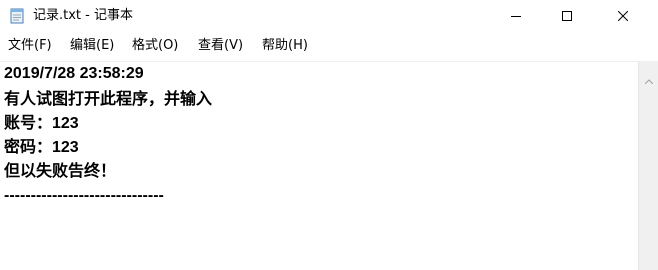 Image resolution: width=658 pixels, height=270 pixels. I want to click on text-line-message: 有人试图打开此程序，并输入, so click(108, 99).